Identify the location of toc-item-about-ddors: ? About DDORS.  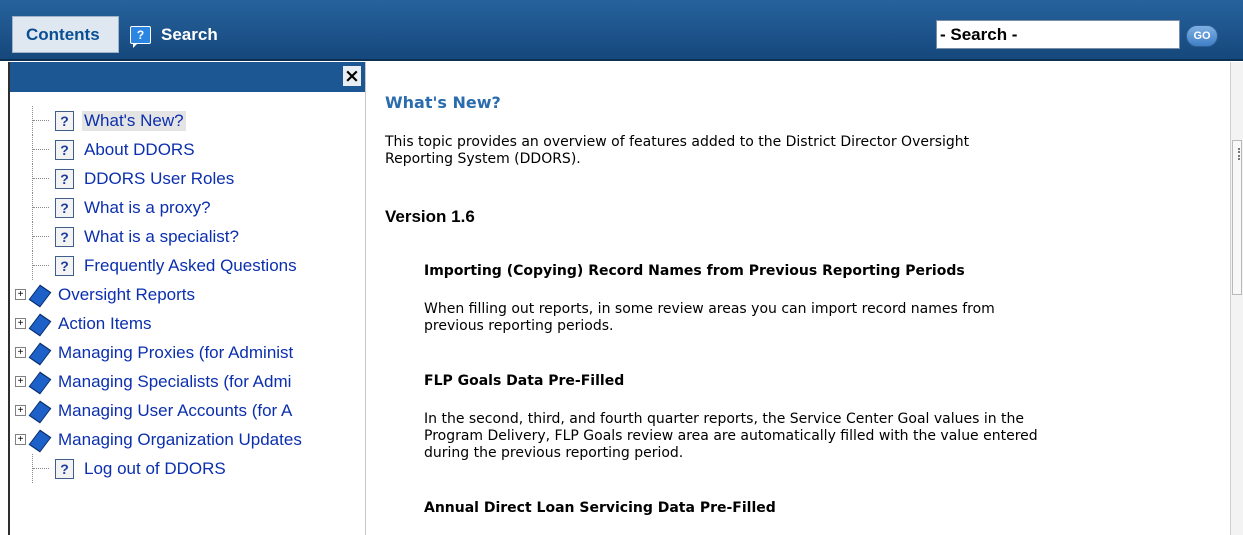
(187, 149).